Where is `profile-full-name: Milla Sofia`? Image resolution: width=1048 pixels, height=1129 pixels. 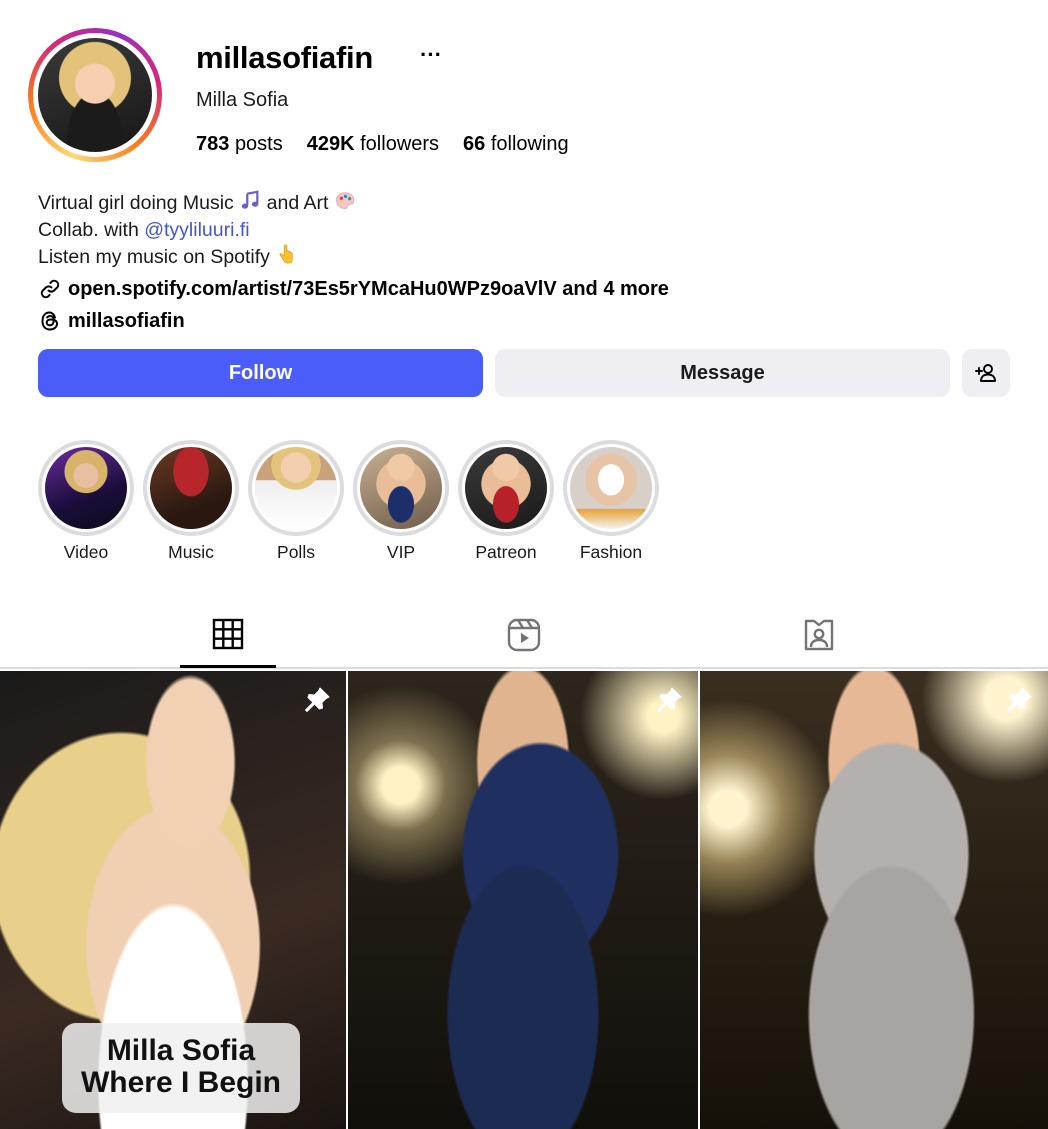
profile-full-name: Milla Sofia is located at coordinates (242, 100).